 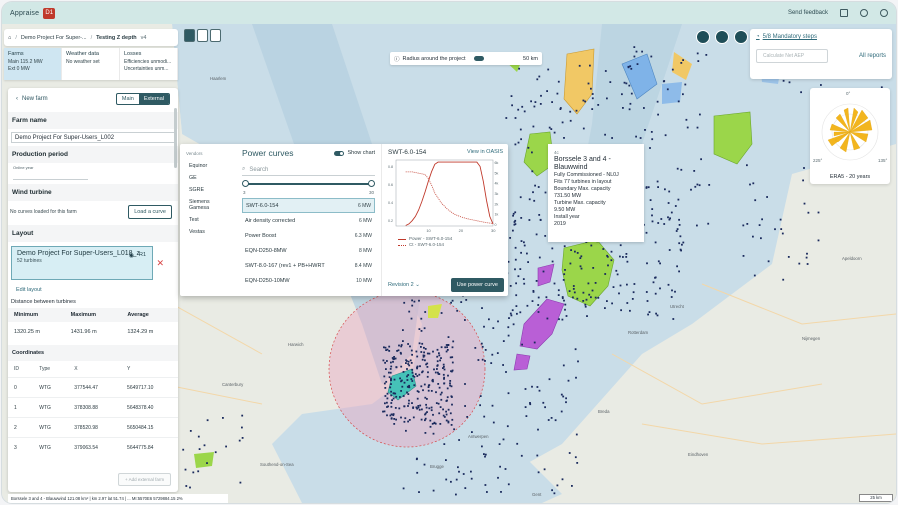 What do you see at coordinates (208, 220) in the screenshot?
I see `vendor-item: Test` at bounding box center [208, 220].